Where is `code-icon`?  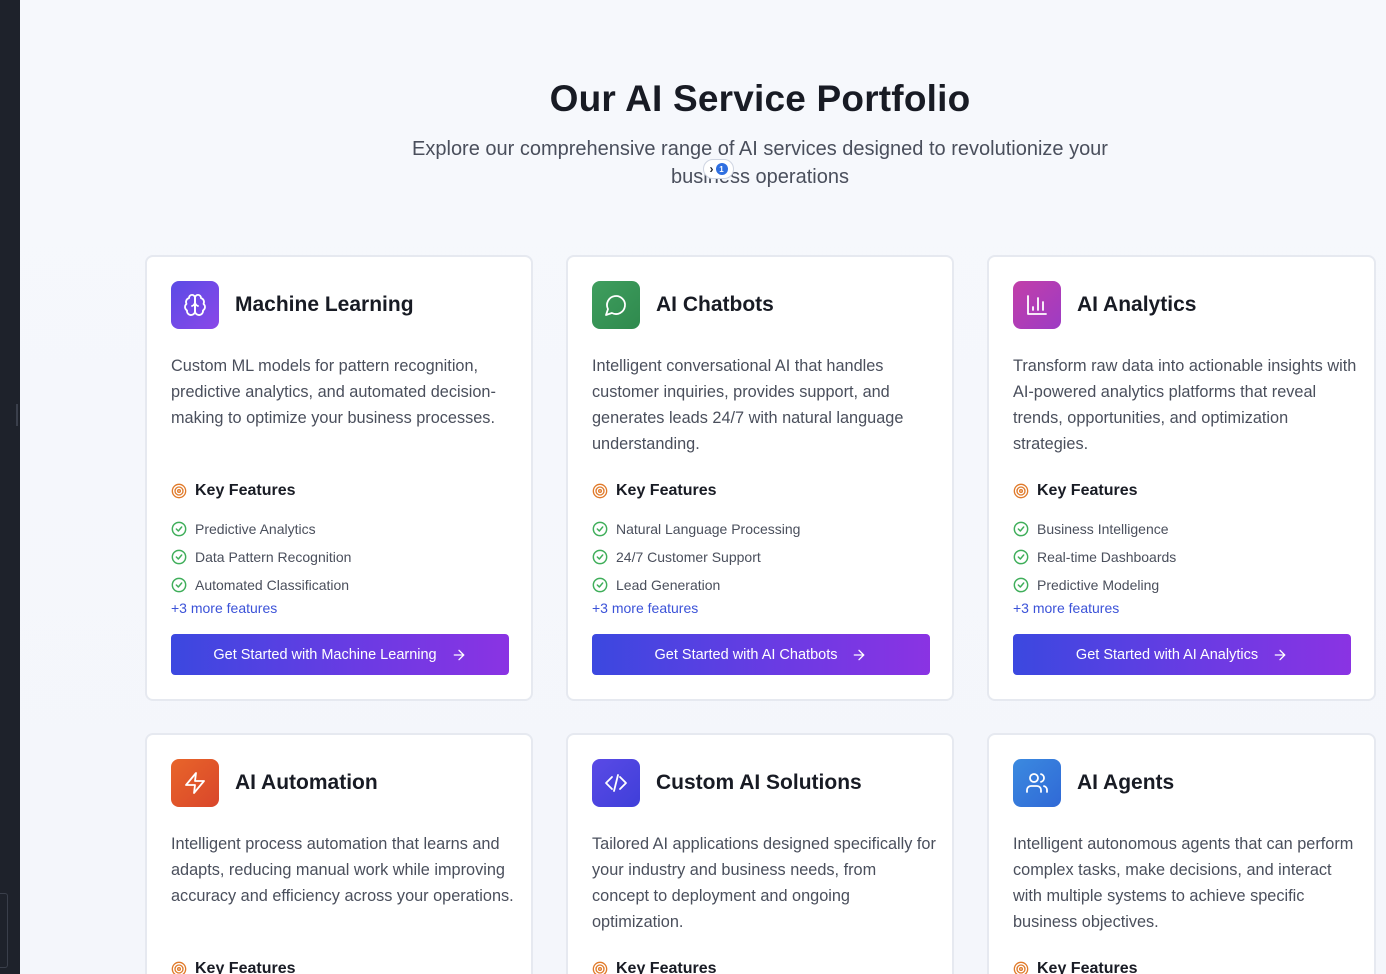
code-icon is located at coordinates (616, 783).